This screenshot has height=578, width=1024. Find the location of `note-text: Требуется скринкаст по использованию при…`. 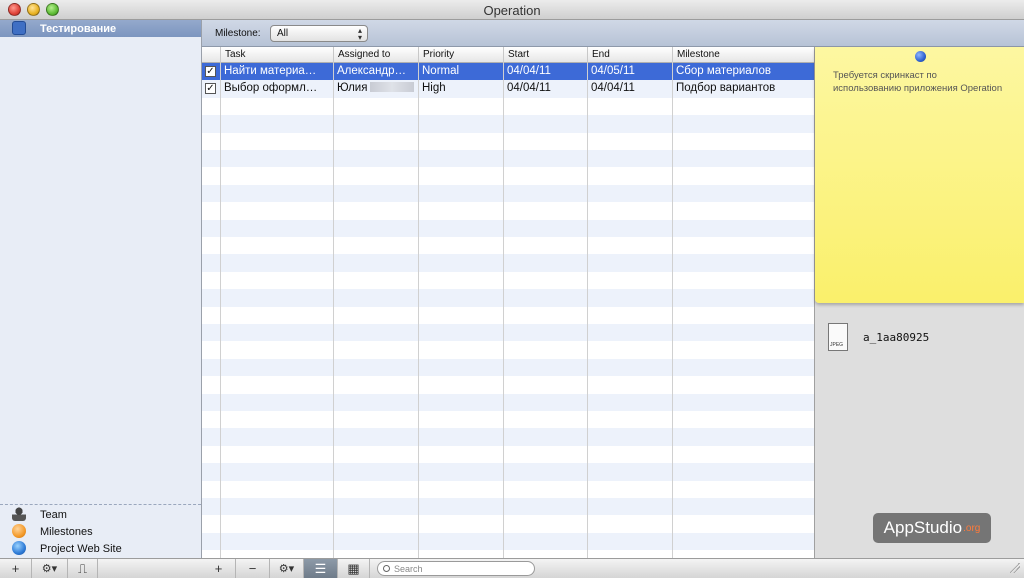

note-text: Требуется скринкаст по использованию при… is located at coordinates (918, 82).